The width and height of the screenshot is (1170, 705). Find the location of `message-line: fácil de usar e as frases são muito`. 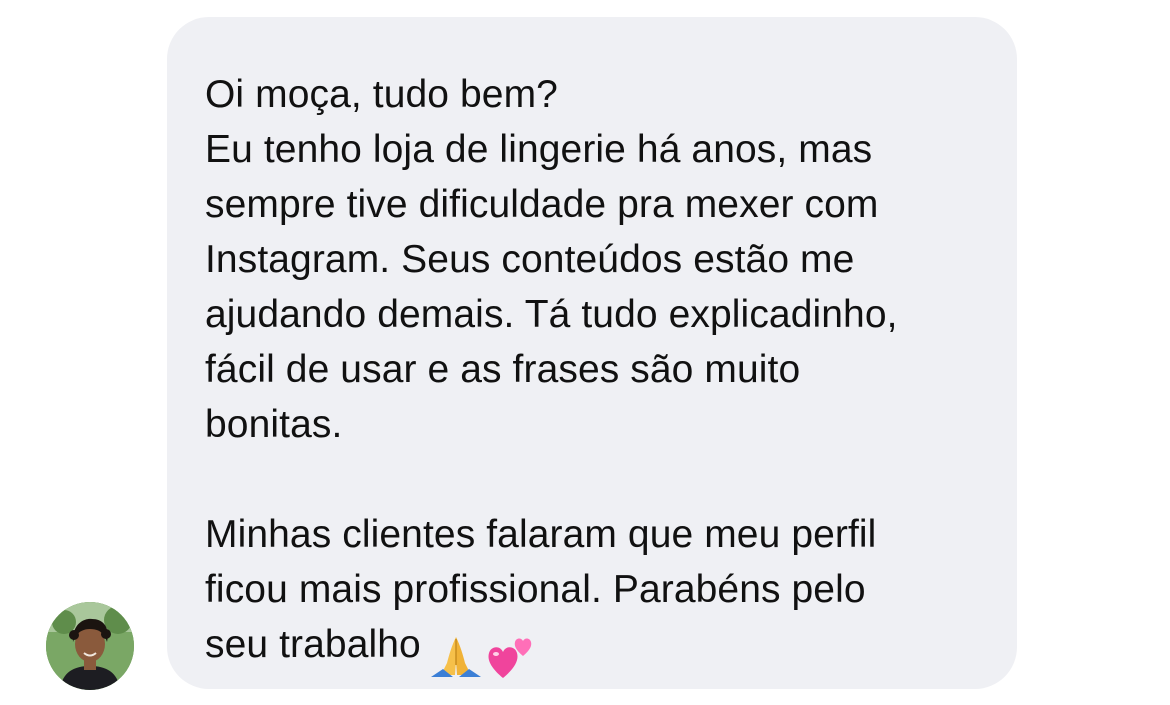

message-line: fácil de usar e as frases são muito is located at coordinates (503, 369).